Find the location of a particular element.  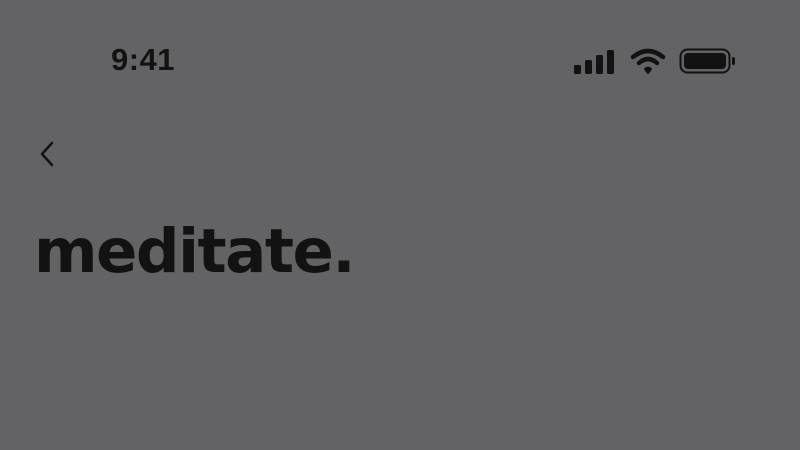

wifi-icon is located at coordinates (648, 61).